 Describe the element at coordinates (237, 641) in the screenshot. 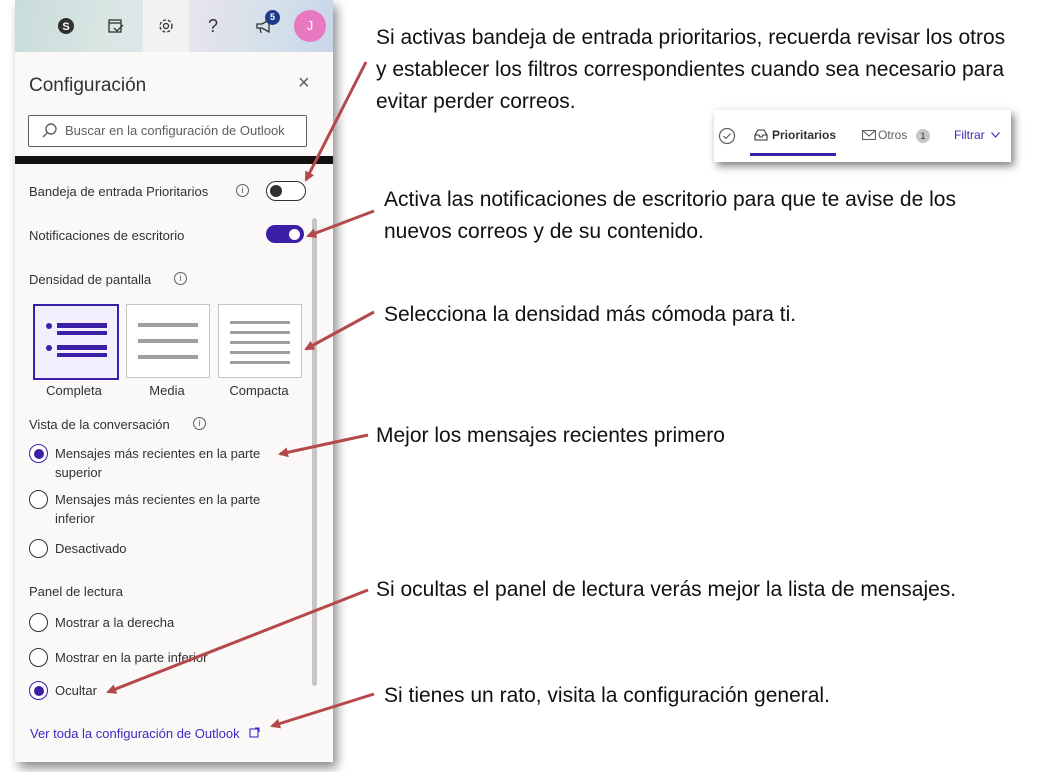

I see `arrow-reading-pane` at that location.